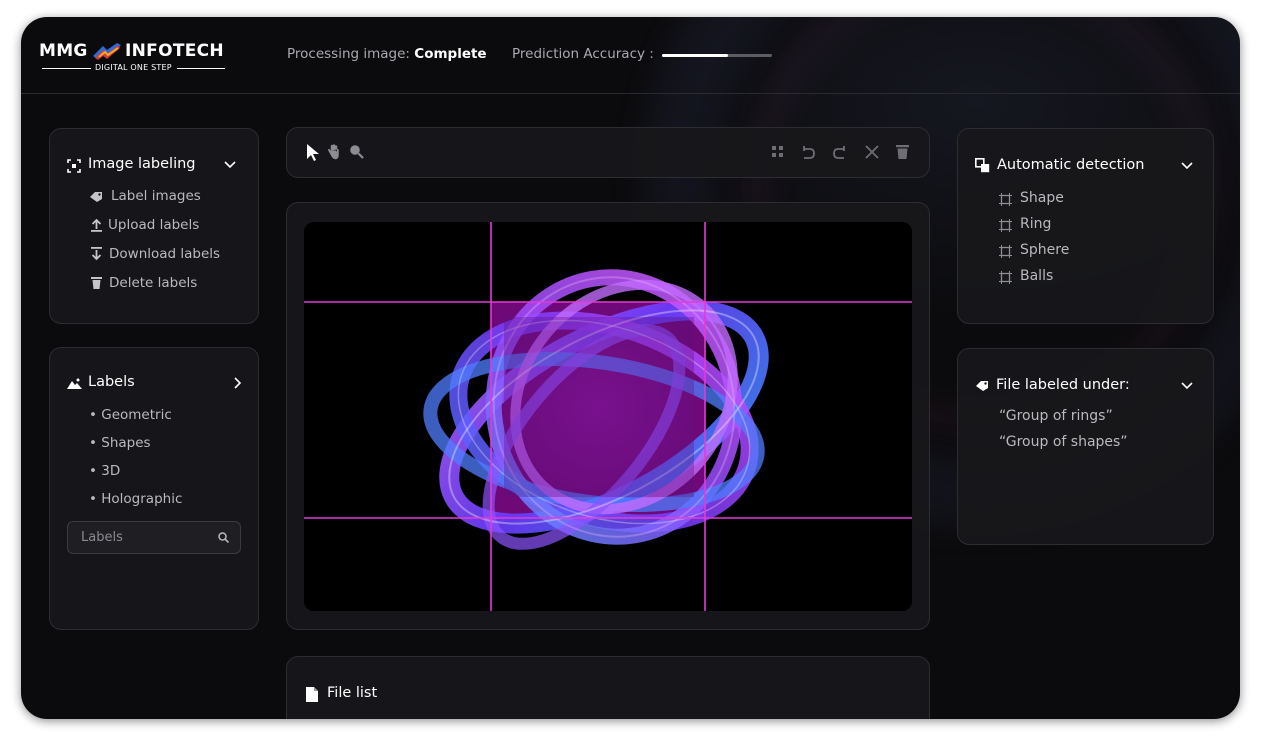  Describe the element at coordinates (608, 687) in the screenshot. I see `file-list-panel: File list` at that location.